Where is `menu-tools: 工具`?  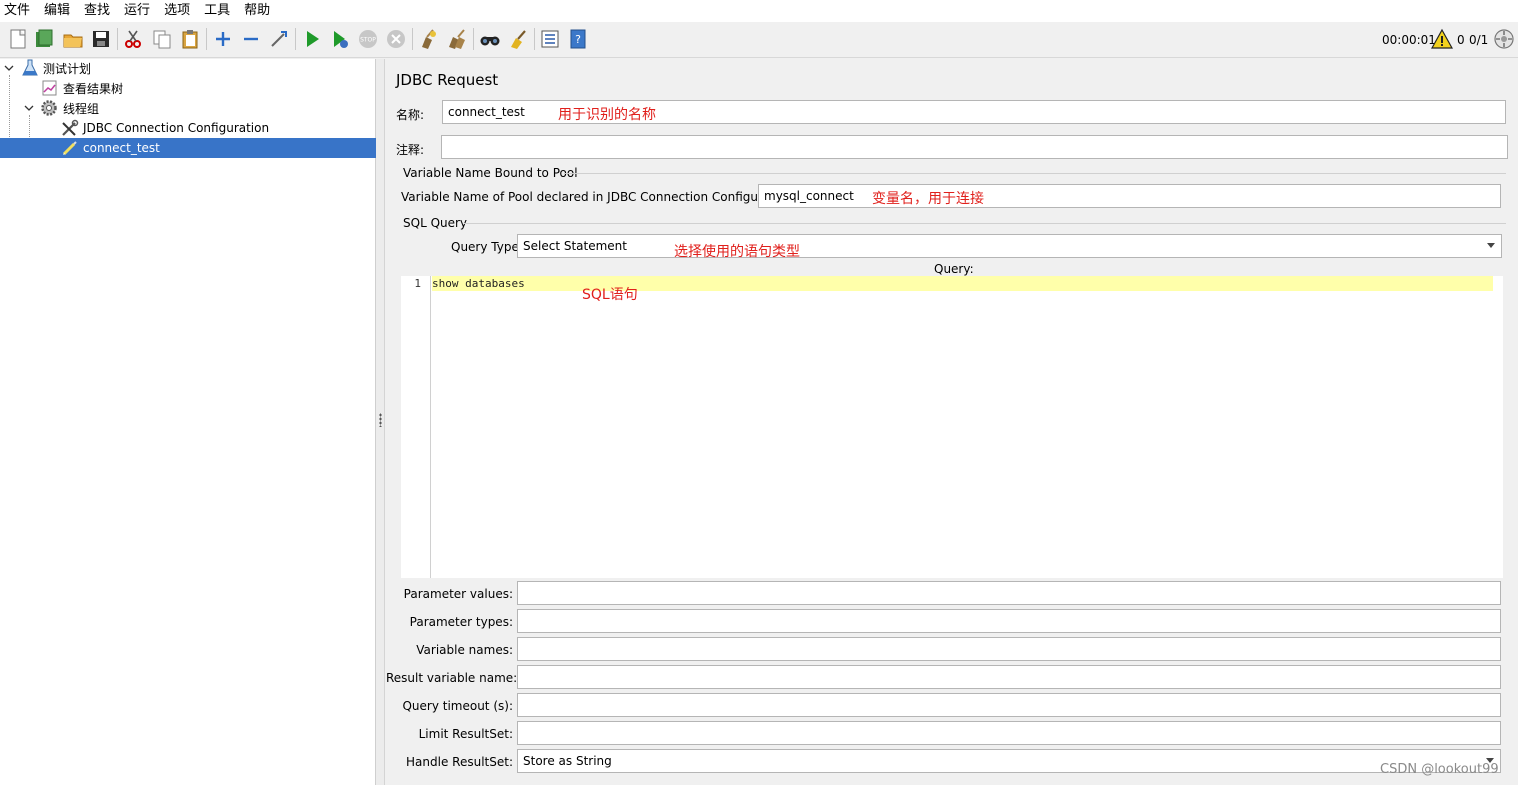 menu-tools: 工具 is located at coordinates (217, 11).